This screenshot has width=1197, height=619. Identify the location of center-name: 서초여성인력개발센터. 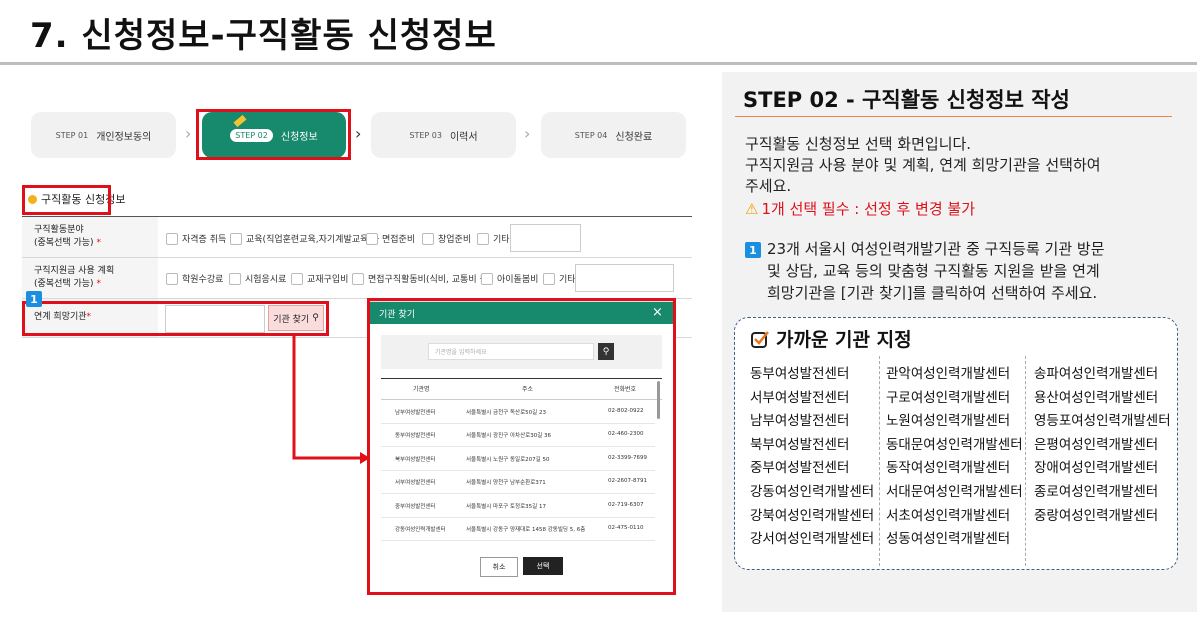
(948, 515).